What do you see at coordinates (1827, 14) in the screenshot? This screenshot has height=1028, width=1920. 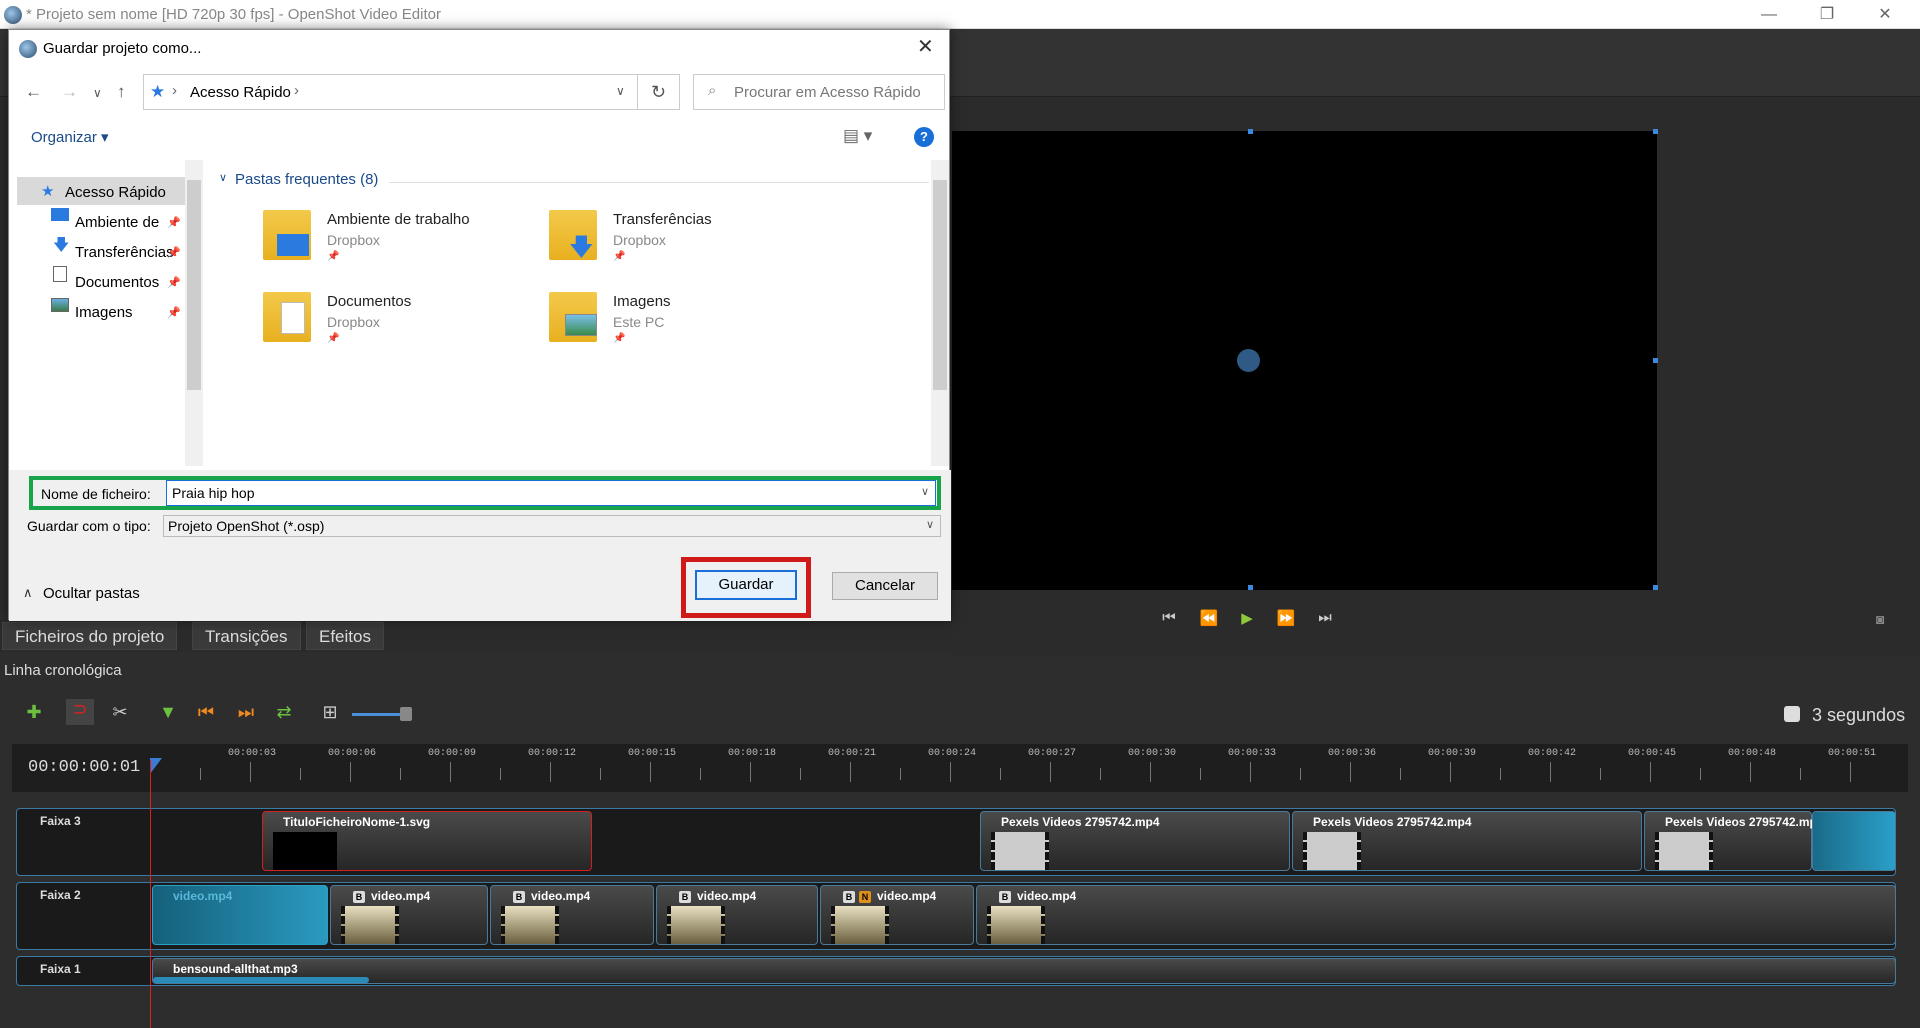 I see `restore-button: ❐` at bounding box center [1827, 14].